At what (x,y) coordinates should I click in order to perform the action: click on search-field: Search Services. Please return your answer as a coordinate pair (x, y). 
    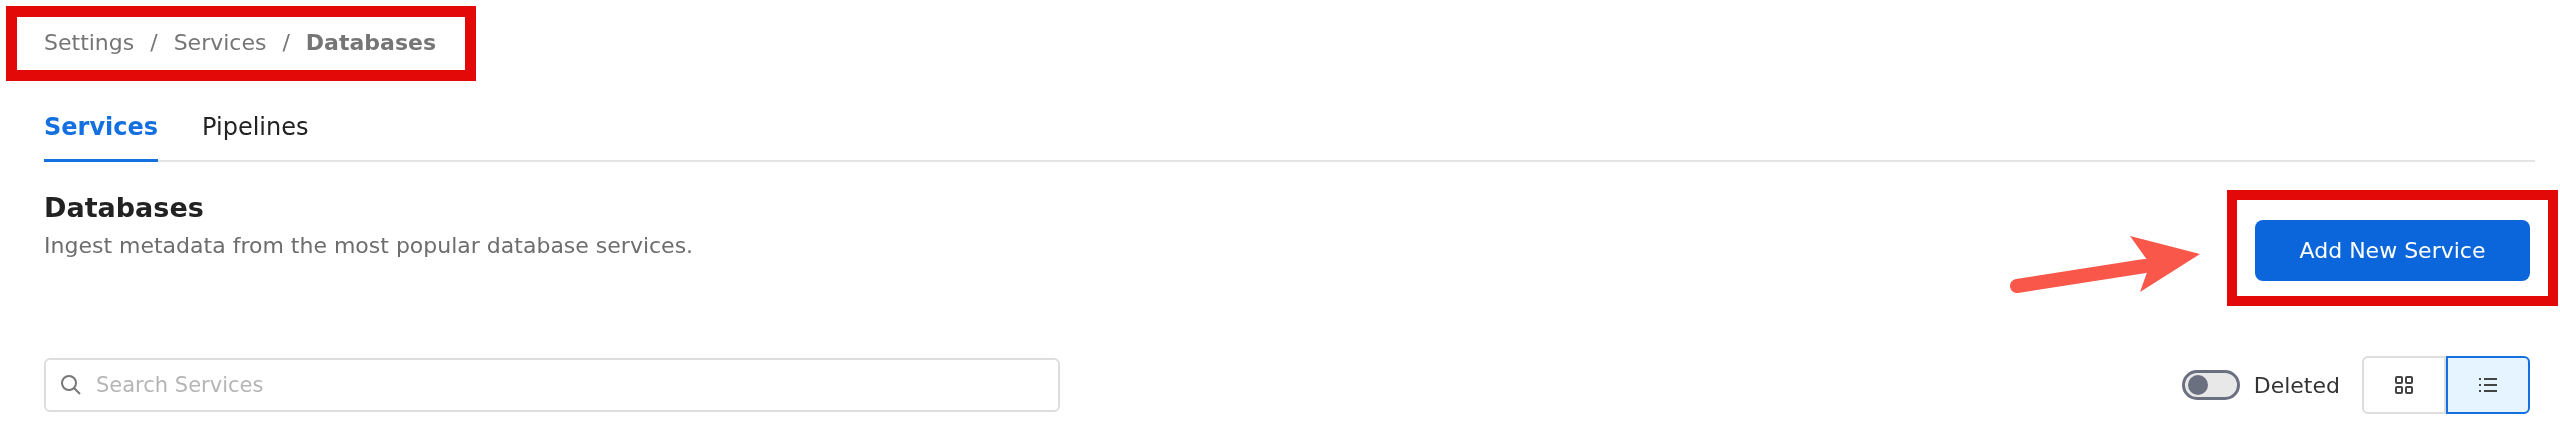
    Looking at the image, I should click on (552, 385).